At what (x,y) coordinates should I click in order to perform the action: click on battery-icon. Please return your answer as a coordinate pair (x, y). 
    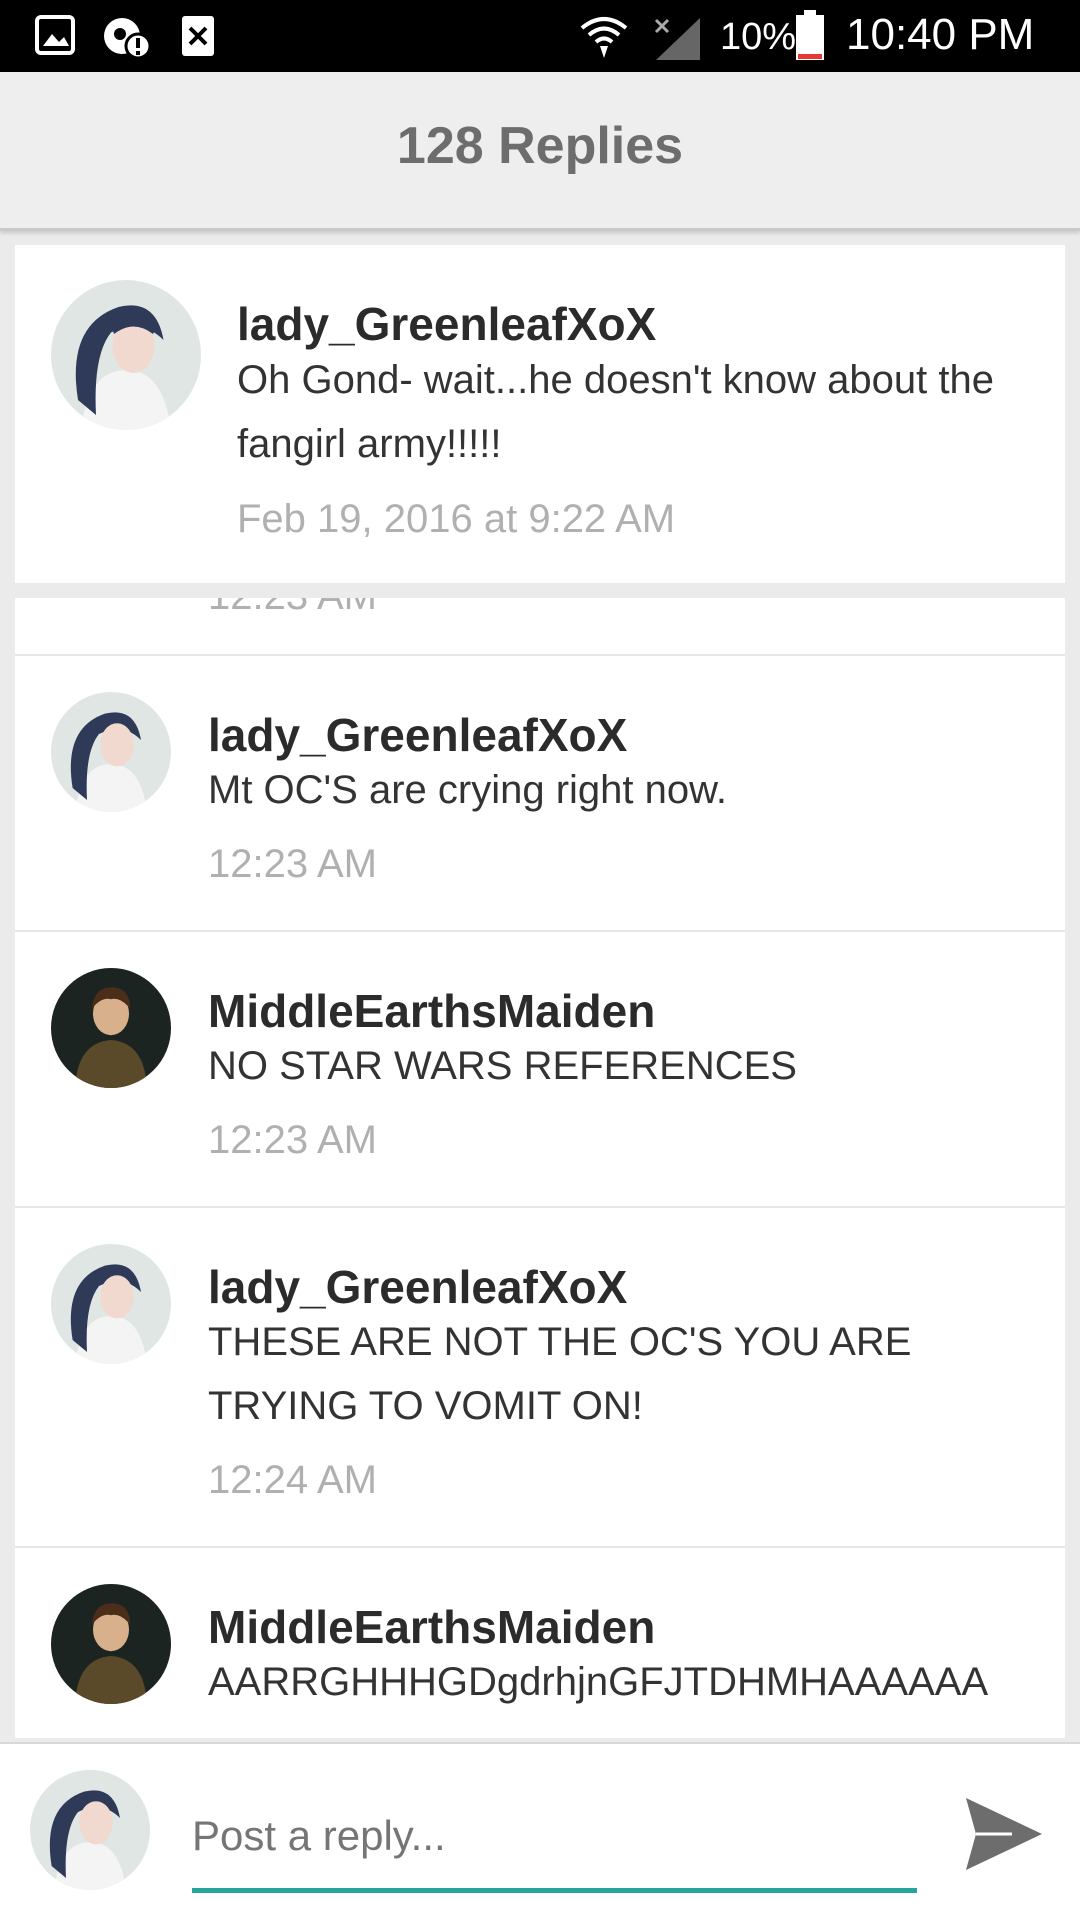
    Looking at the image, I should click on (810, 35).